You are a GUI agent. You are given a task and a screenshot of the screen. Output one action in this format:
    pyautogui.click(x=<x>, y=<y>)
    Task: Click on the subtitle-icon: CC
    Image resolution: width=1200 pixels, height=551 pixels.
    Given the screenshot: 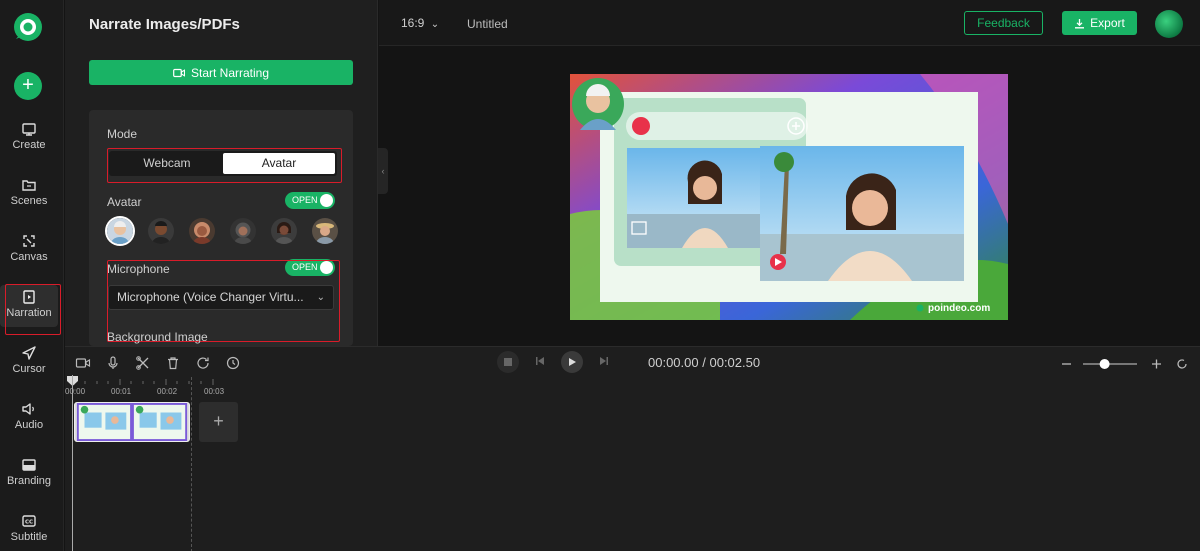 What is the action you would take?
    pyautogui.click(x=29, y=521)
    